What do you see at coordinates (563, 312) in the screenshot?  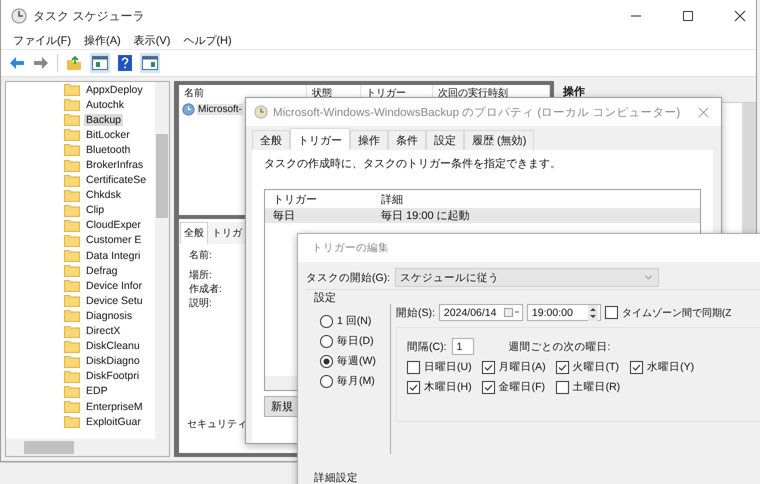 I see `time-field: 19:00:00` at bounding box center [563, 312].